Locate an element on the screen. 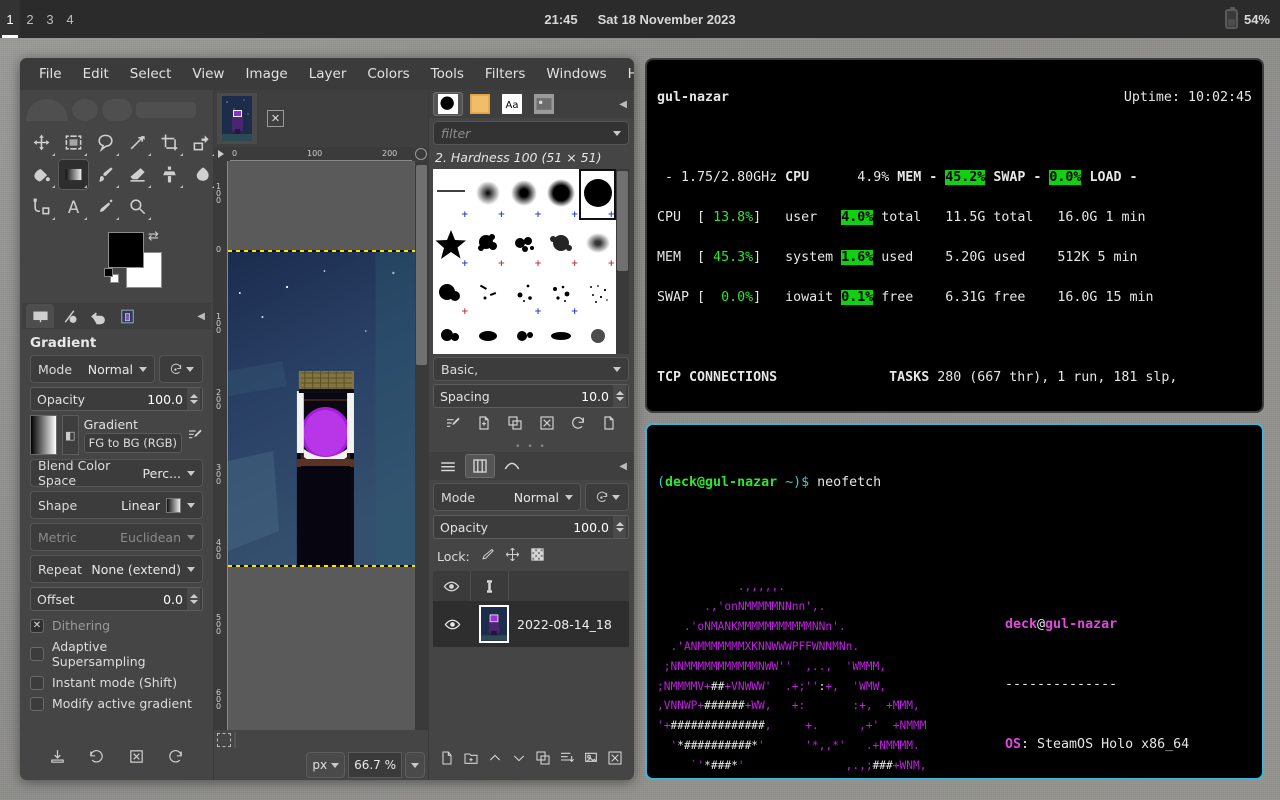 The image size is (1280, 800). paths-tab is located at coordinates (512, 466).